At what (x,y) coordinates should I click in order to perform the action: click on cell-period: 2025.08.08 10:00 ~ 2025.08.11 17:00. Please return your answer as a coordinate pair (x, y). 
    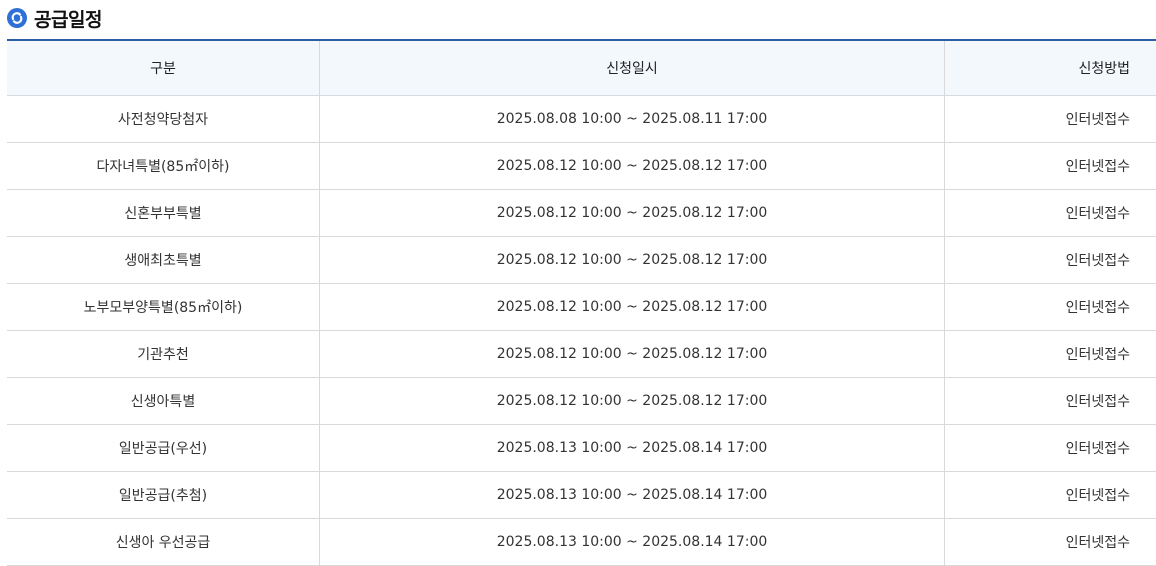
    Looking at the image, I should click on (632, 119).